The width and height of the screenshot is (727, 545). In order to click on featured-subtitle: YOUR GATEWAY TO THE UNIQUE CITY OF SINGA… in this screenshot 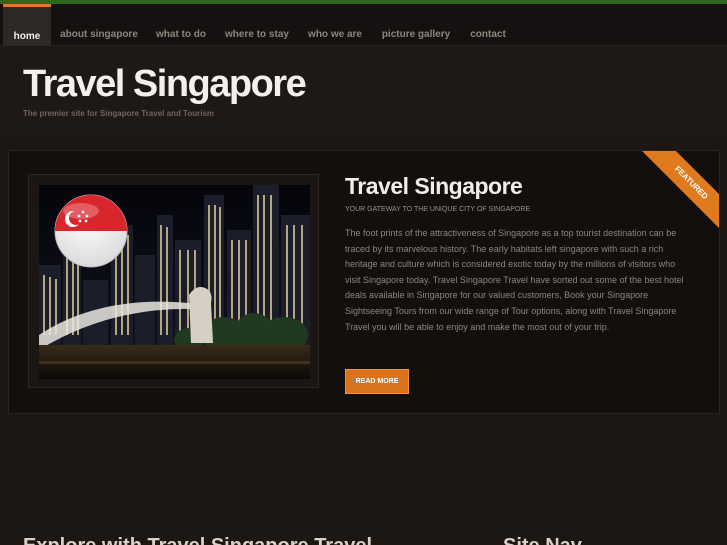, I will do `click(438, 209)`.